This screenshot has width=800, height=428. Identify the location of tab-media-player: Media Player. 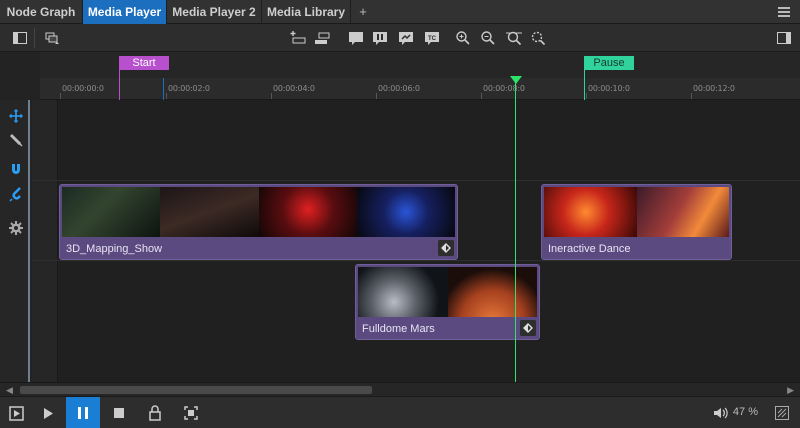
(125, 12).